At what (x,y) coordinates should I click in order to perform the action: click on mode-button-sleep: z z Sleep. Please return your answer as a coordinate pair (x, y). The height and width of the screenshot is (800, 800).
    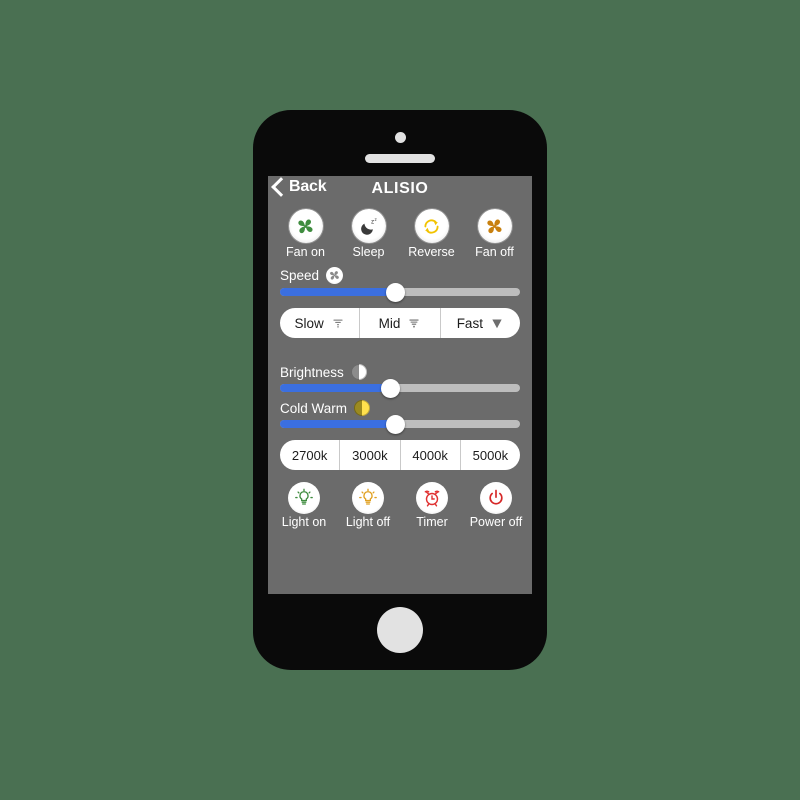
    Looking at the image, I should click on (369, 234).